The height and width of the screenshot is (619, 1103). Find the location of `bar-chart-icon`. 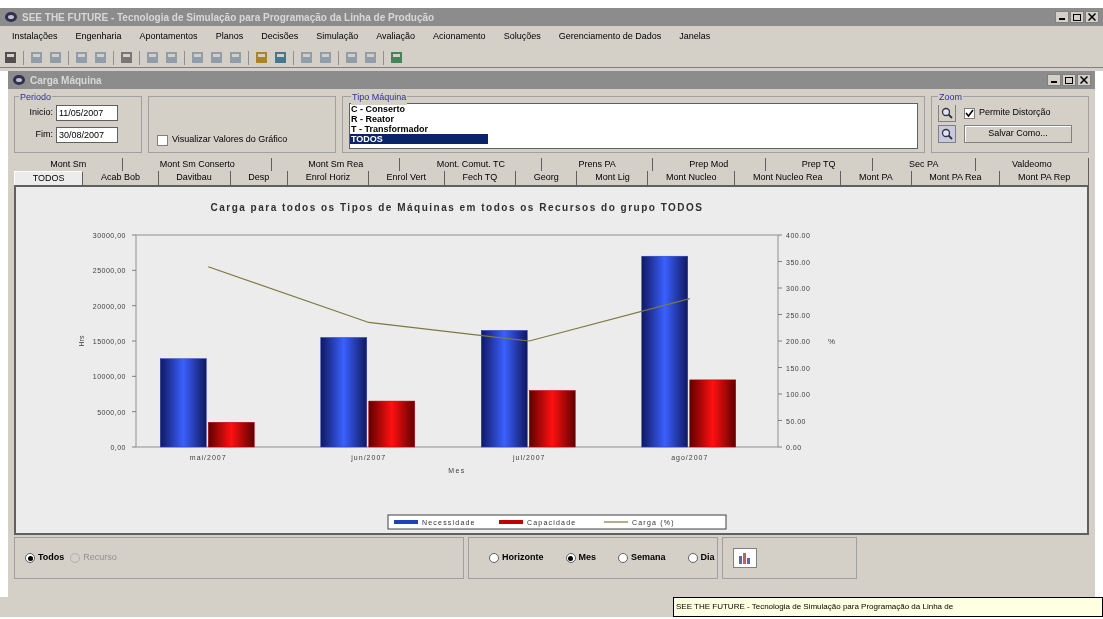

bar-chart-icon is located at coordinates (745, 558).